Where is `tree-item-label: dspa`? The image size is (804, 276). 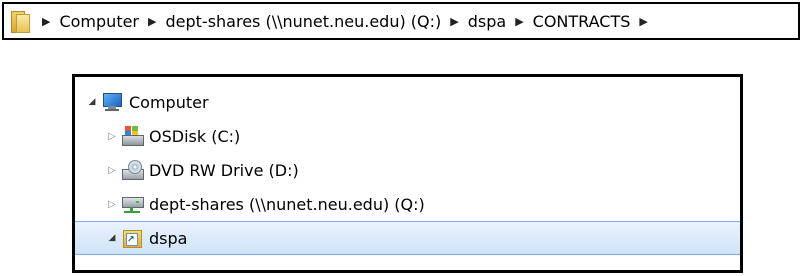 tree-item-label: dspa is located at coordinates (168, 238).